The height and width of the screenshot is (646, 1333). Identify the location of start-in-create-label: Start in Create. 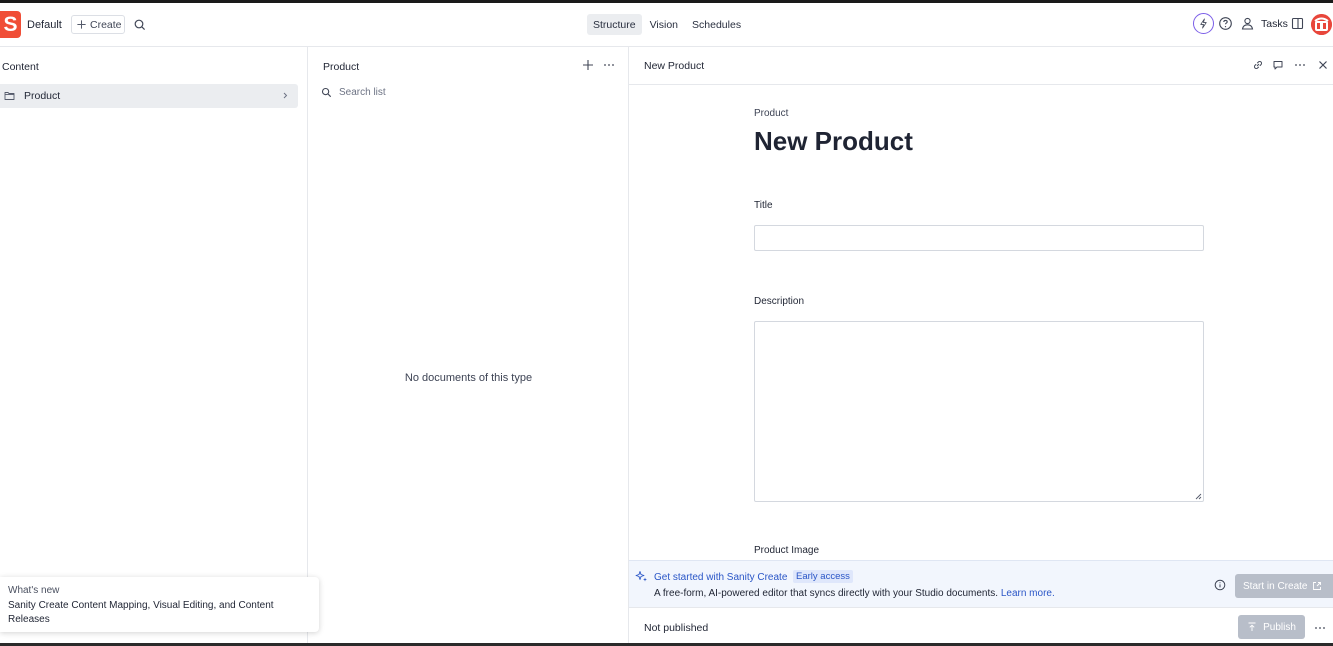
(1275, 586).